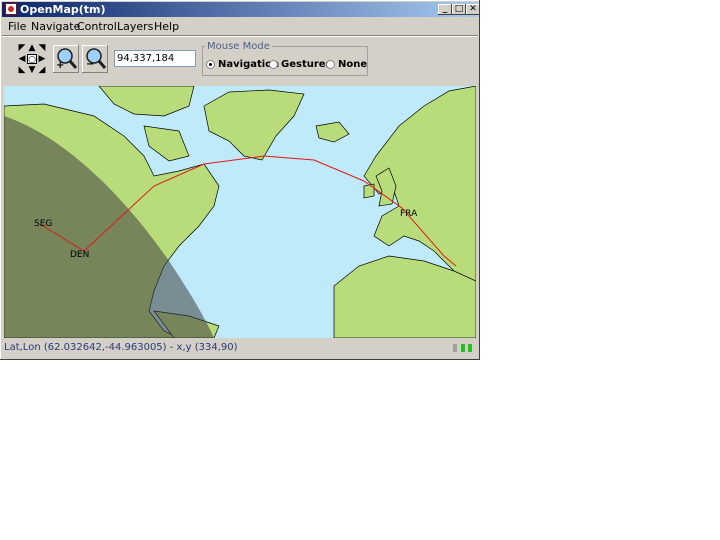 The image size is (720, 540). I want to click on arrow-up-icon: ▲, so click(32, 48).